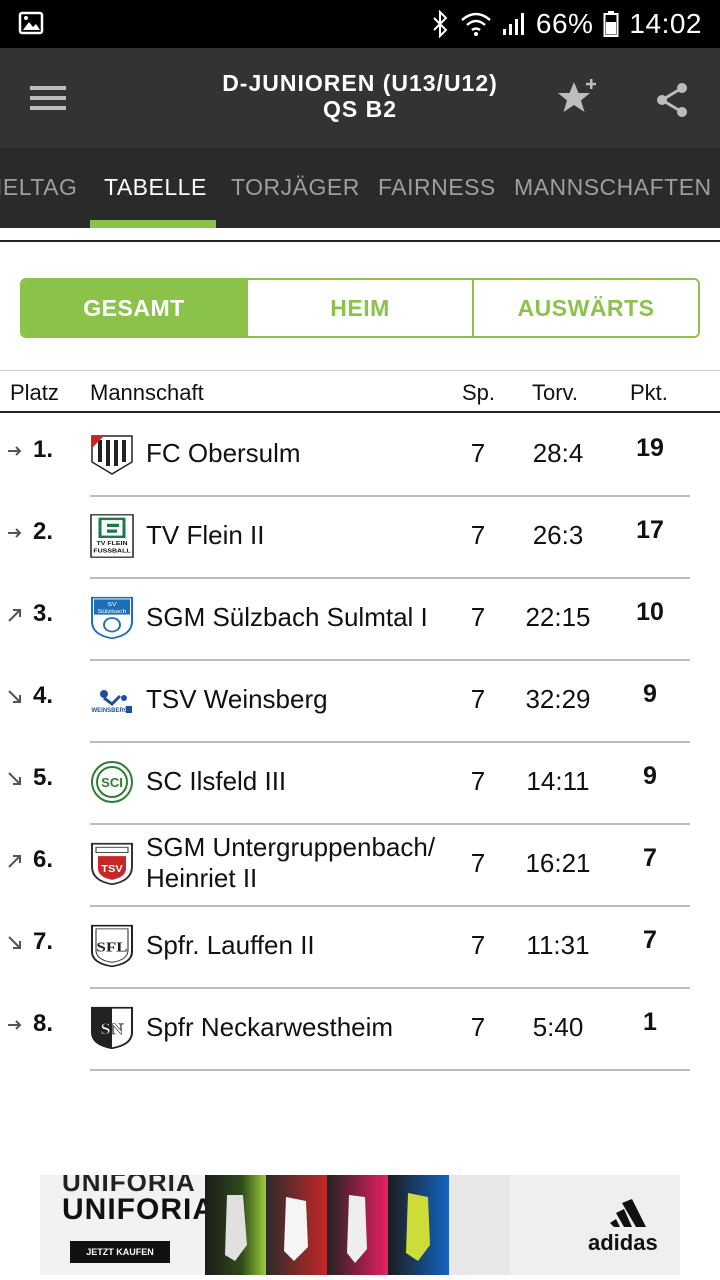  I want to click on rank: 1., so click(43, 449).